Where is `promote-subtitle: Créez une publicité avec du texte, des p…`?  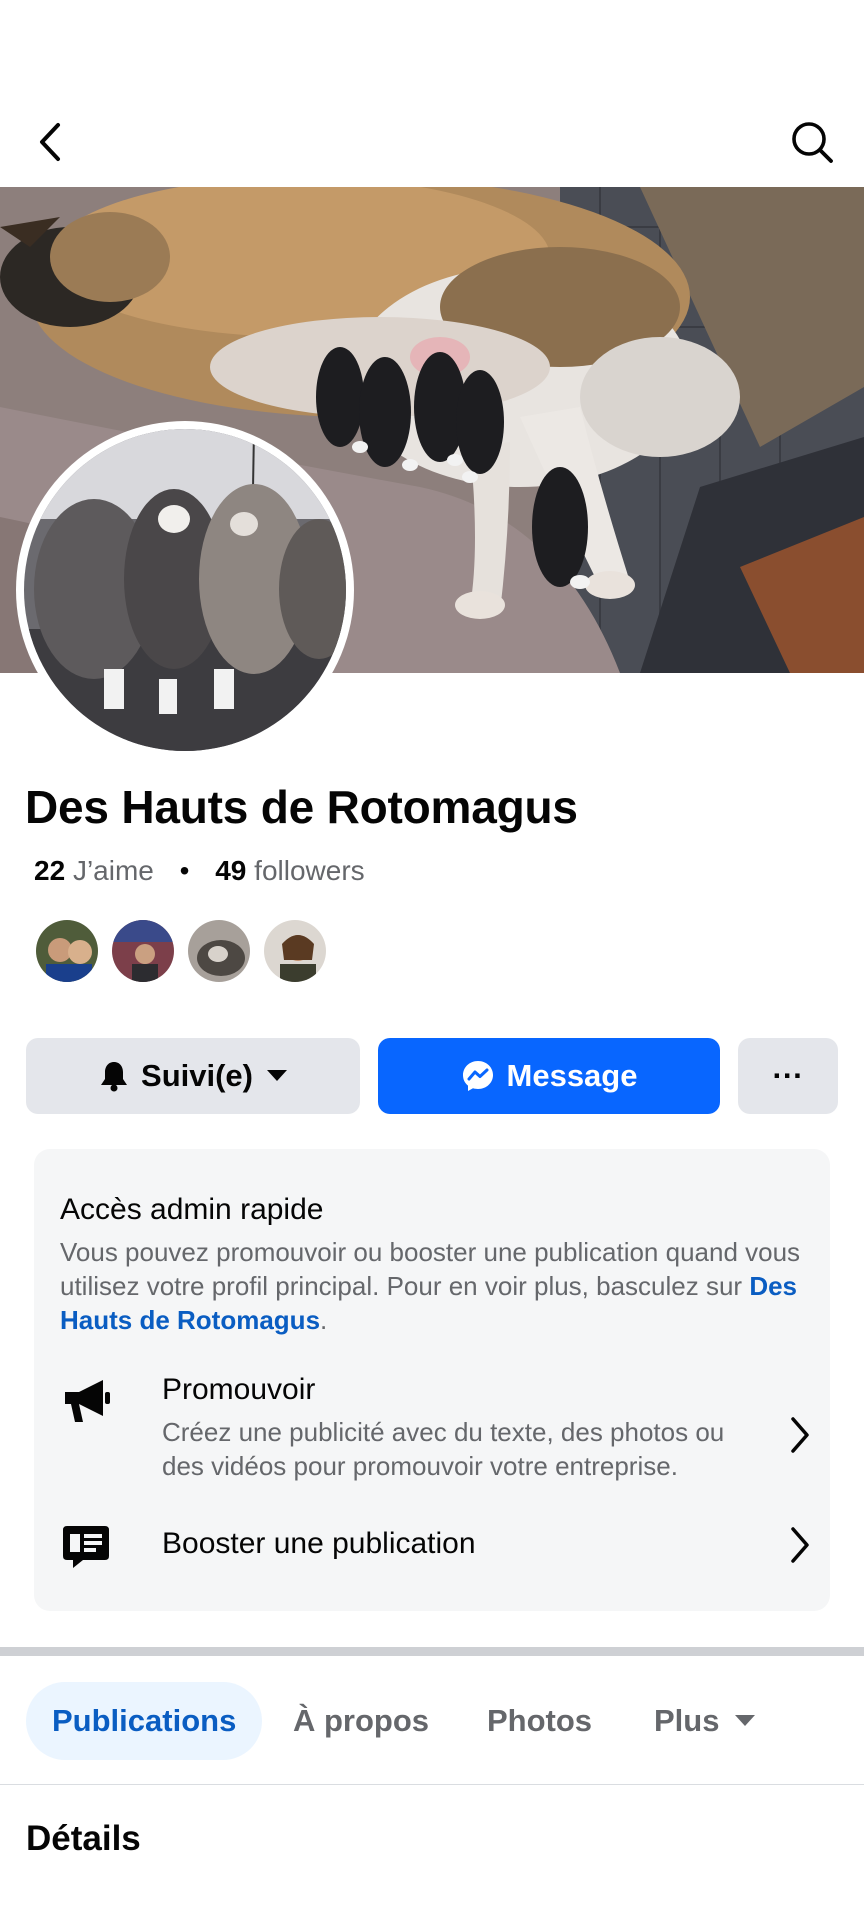 promote-subtitle: Créez une publicité avec du texte, des p… is located at coordinates (443, 1449).